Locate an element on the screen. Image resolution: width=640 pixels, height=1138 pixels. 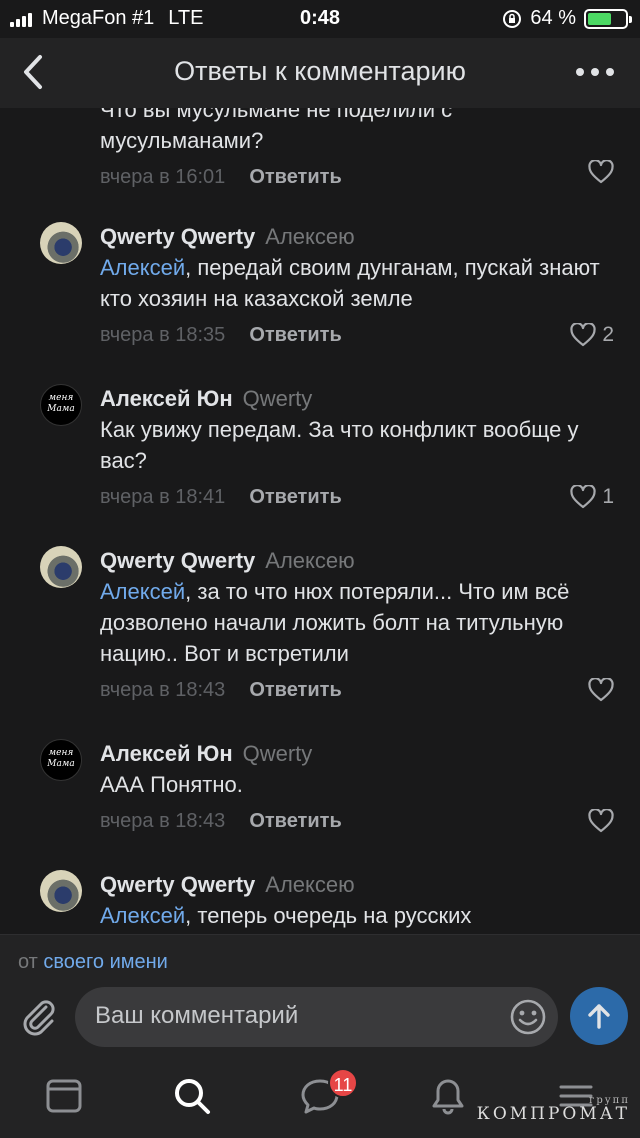
like-count: 2 is located at coordinates (608, 334).